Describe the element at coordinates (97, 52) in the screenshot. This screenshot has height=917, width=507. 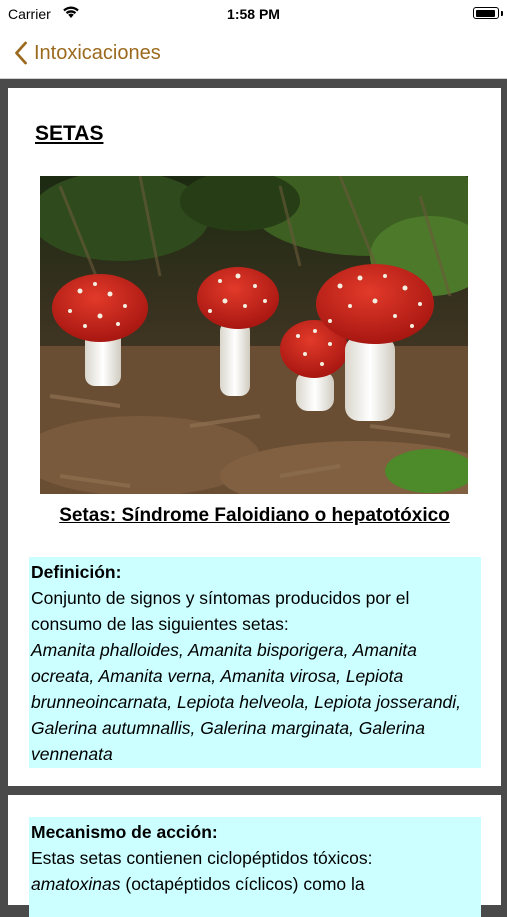
I see `back-label: Intoxicaciones` at that location.